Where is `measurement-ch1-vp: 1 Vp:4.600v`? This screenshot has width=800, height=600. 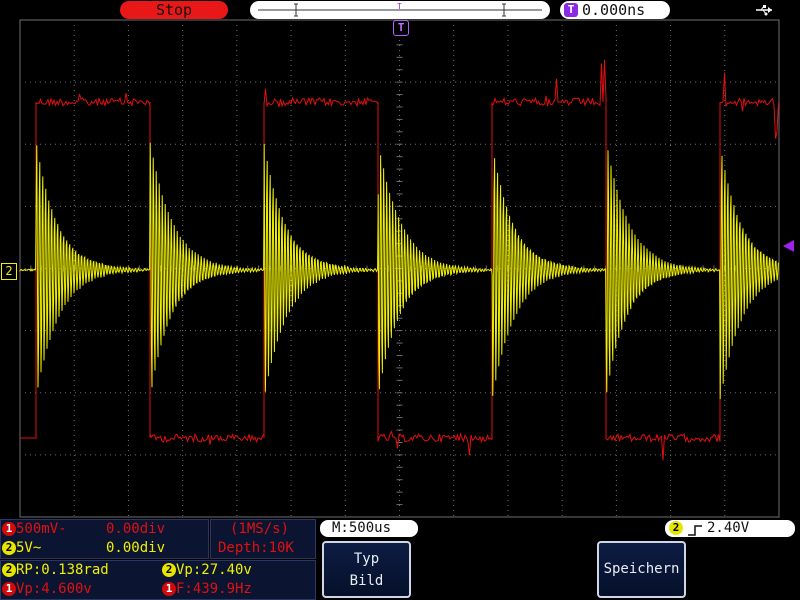
measurement-ch1-vp: 1 Vp:4.600v is located at coordinates (47, 589).